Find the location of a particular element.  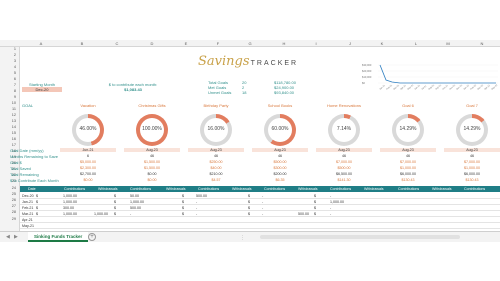

ledger-date: Mar-21 is located at coordinates (27, 214).